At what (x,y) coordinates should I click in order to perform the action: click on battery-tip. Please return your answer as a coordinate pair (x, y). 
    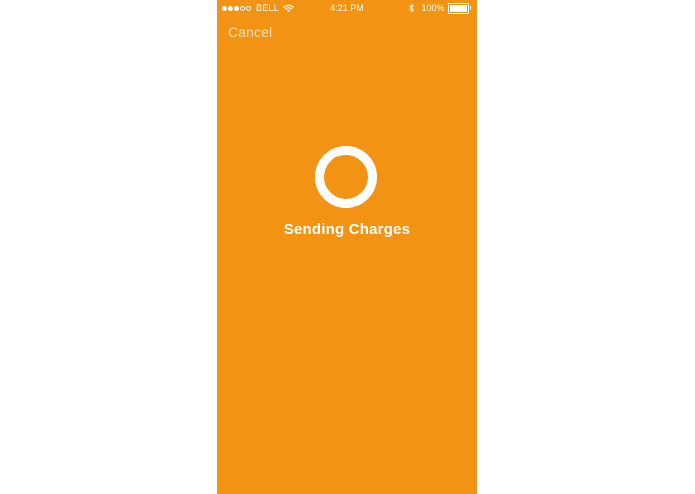
    Looking at the image, I should click on (470, 8).